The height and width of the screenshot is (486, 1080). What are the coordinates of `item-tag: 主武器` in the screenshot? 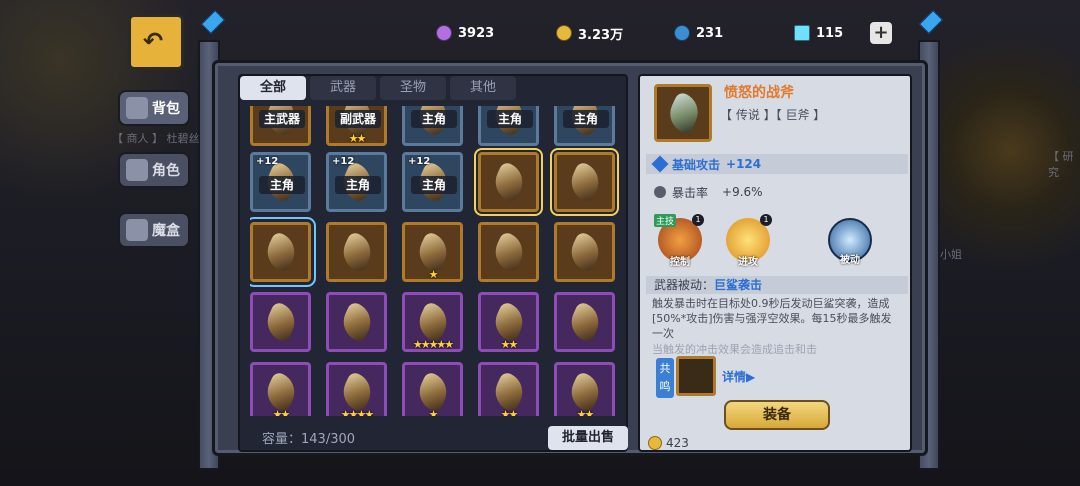 It's located at (282, 119).